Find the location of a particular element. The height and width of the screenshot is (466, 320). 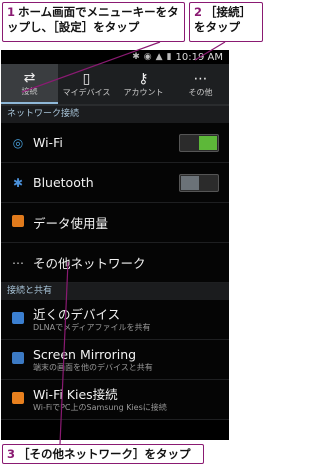

callout-step-3-number: 3 is located at coordinates (11, 454).